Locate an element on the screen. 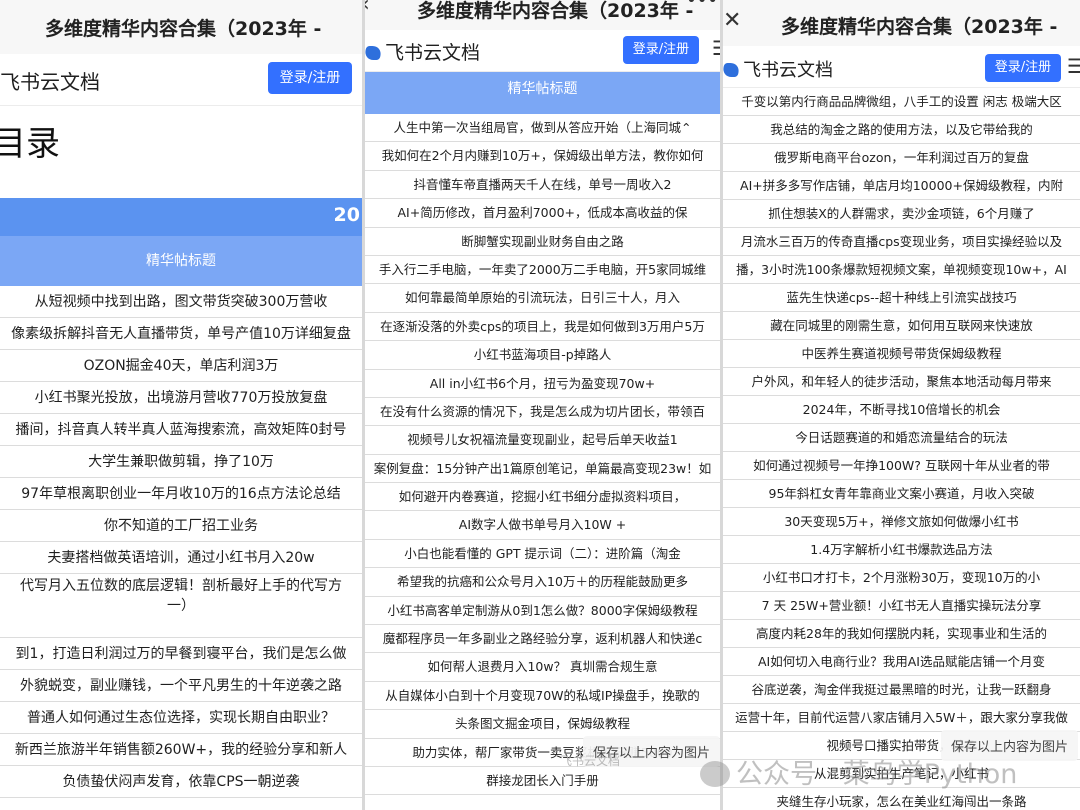 Image resolution: width=1080 pixels, height=810 pixels. table-row: 2024年，不断寻找10倍增长的机会 is located at coordinates (901, 410).